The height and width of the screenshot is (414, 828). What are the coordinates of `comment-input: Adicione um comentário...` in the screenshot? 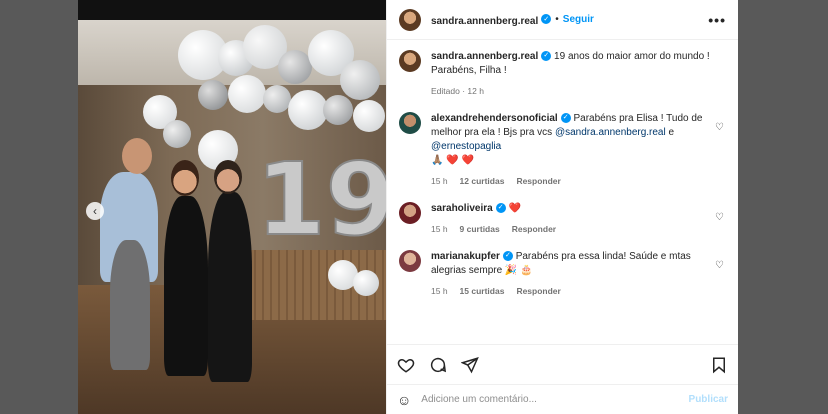 It's located at (549, 399).